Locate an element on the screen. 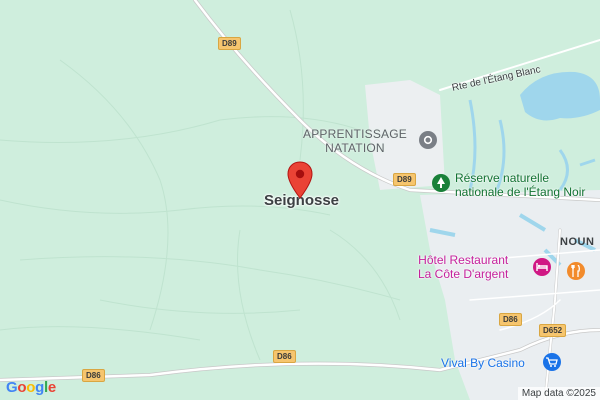  hotel-icon is located at coordinates (542, 267).